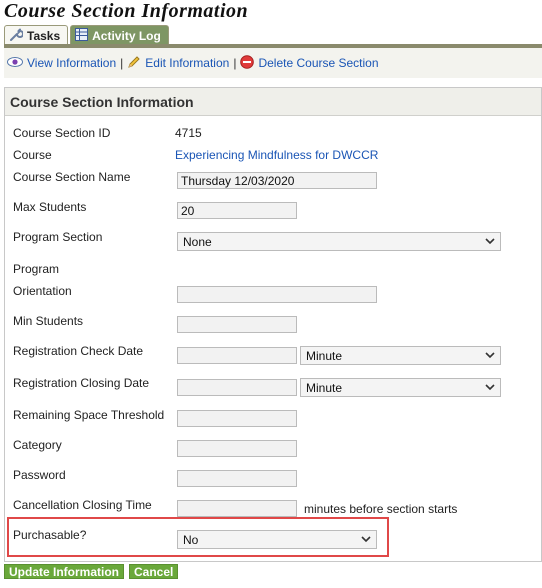  I want to click on tab-tasks-label: Tasks, so click(44, 36).